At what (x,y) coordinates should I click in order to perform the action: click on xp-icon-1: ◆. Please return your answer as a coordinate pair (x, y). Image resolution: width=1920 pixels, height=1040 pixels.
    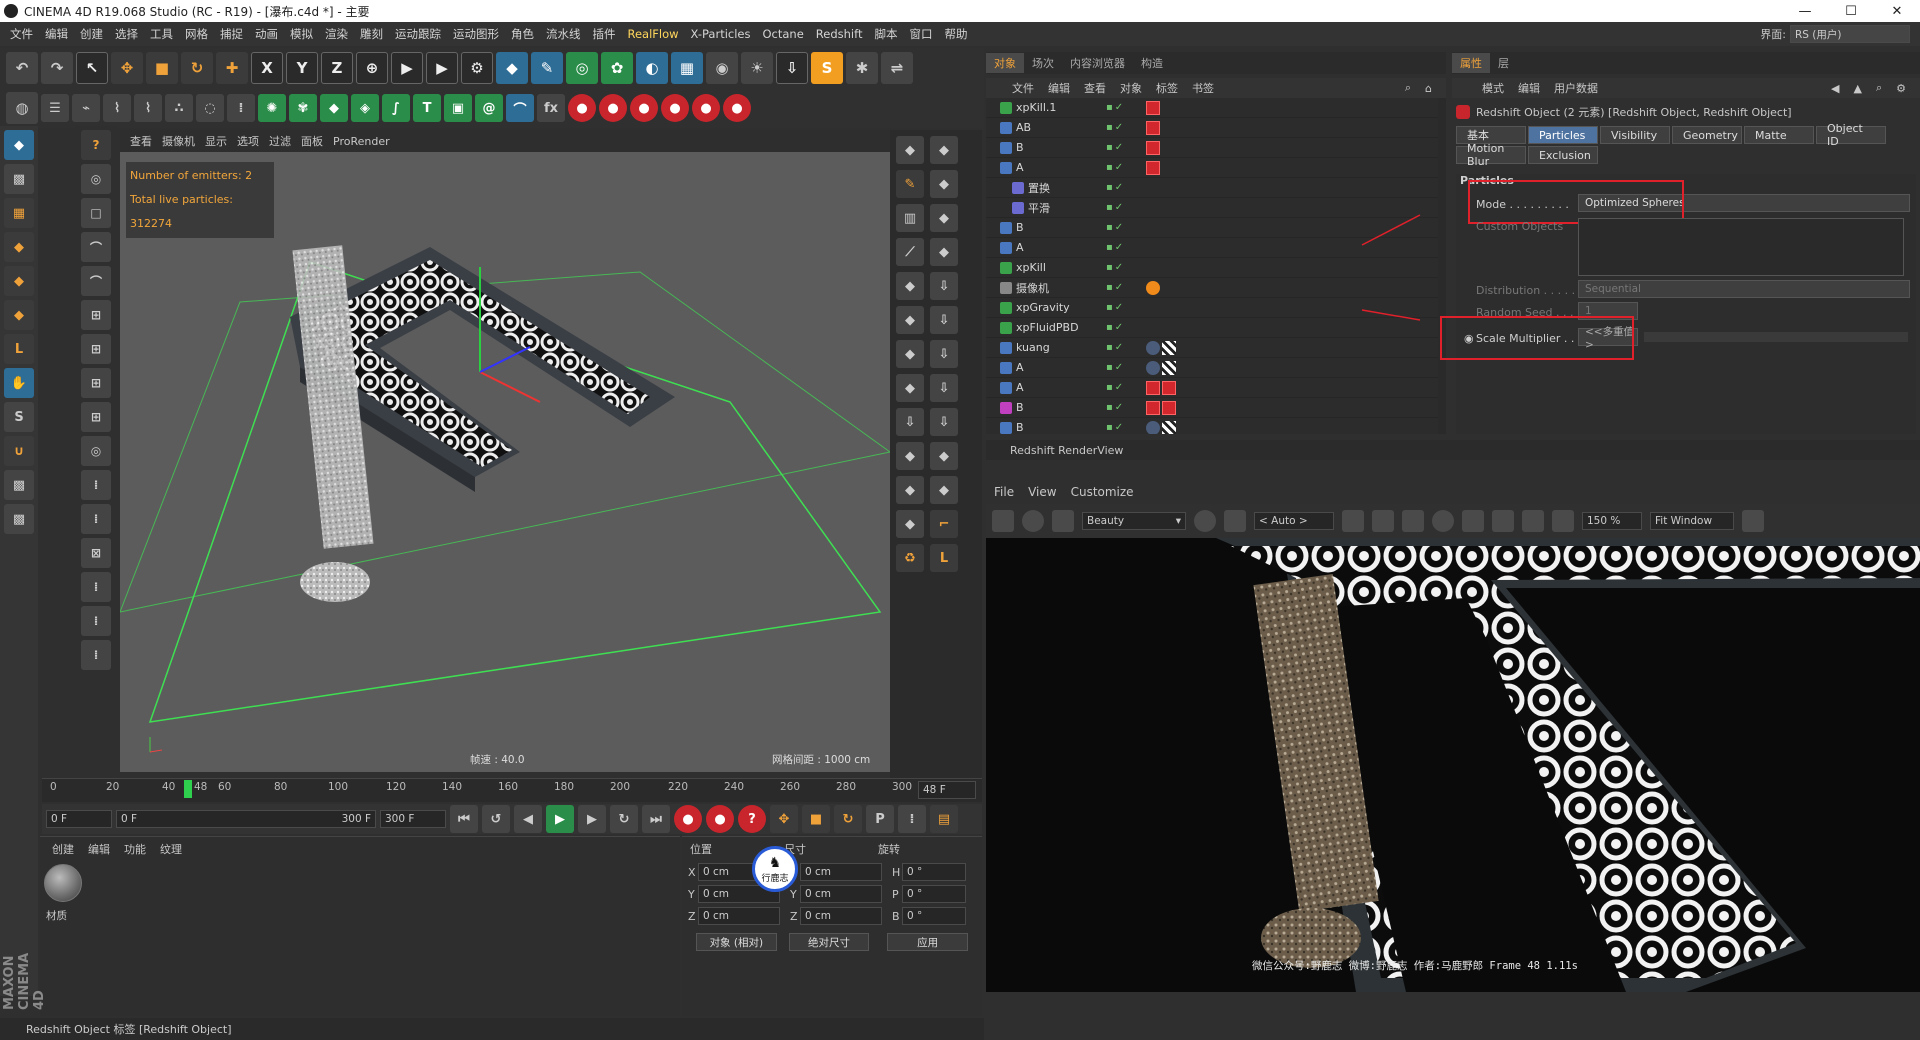
    Looking at the image, I should click on (910, 150).